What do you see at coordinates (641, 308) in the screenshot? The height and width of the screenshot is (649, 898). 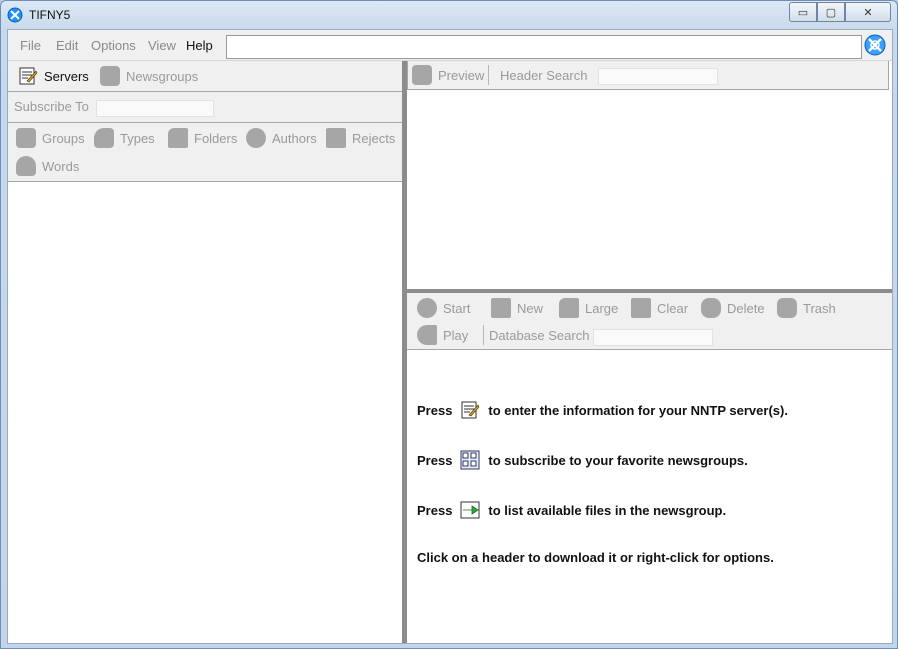 I see `clear-icon` at bounding box center [641, 308].